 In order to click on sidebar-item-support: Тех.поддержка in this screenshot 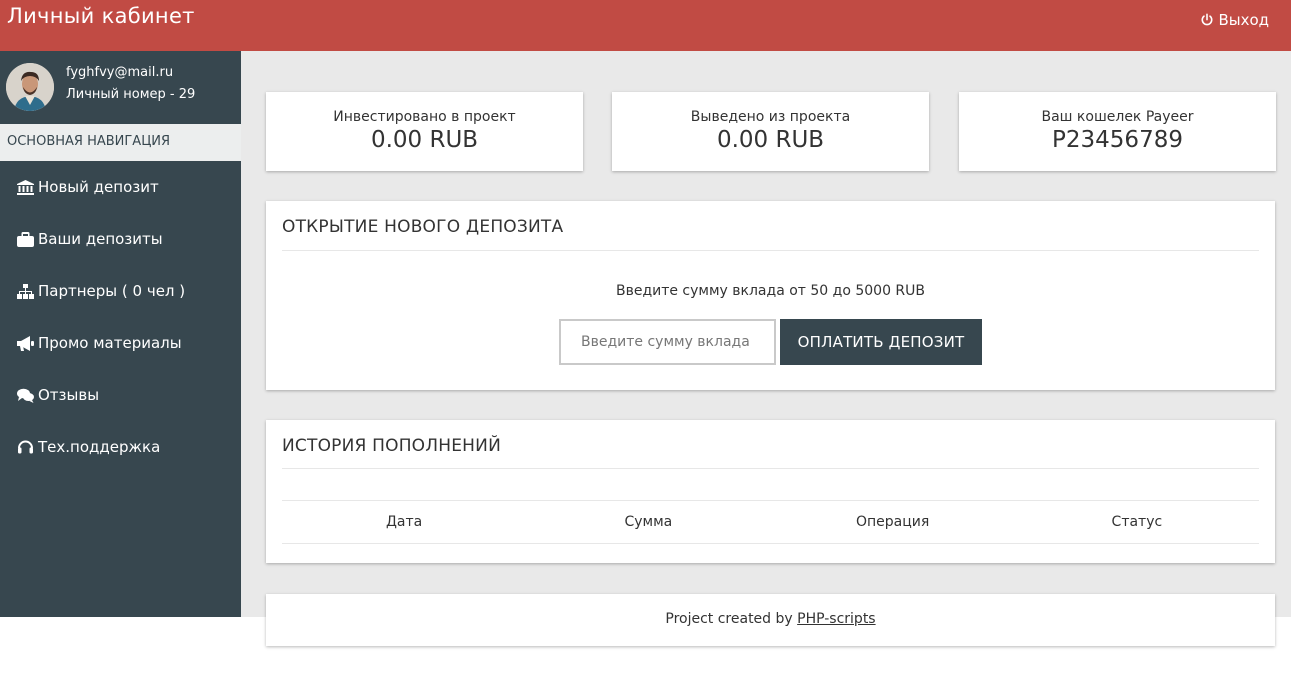, I will do `click(120, 447)`.